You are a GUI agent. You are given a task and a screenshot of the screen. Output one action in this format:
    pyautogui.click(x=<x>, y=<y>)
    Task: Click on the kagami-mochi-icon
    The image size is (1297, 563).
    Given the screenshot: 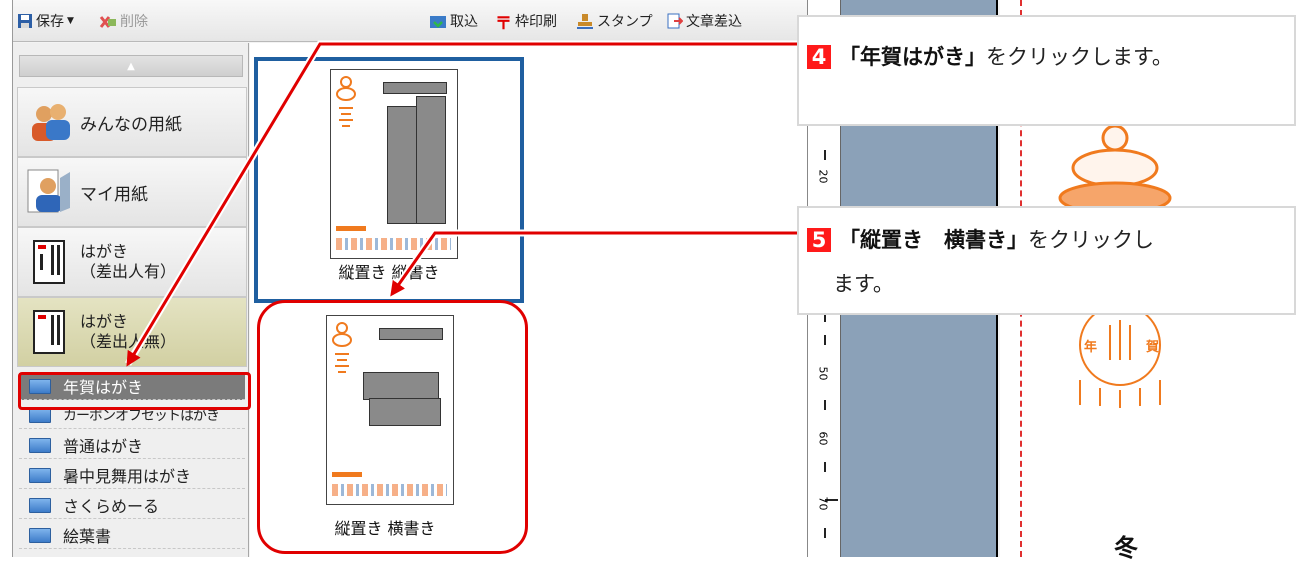 What is the action you would take?
    pyautogui.click(x=346, y=101)
    